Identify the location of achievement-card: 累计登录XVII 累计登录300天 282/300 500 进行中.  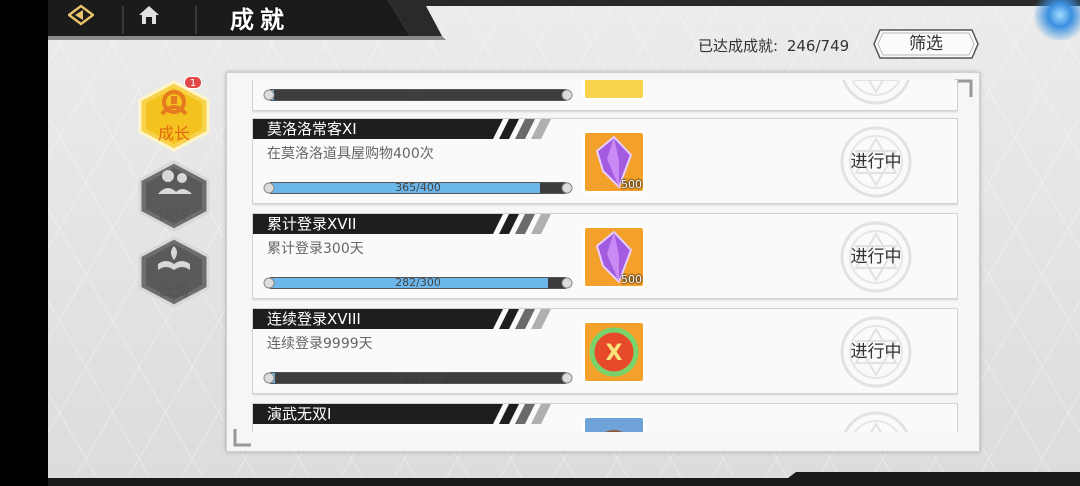
(605, 256).